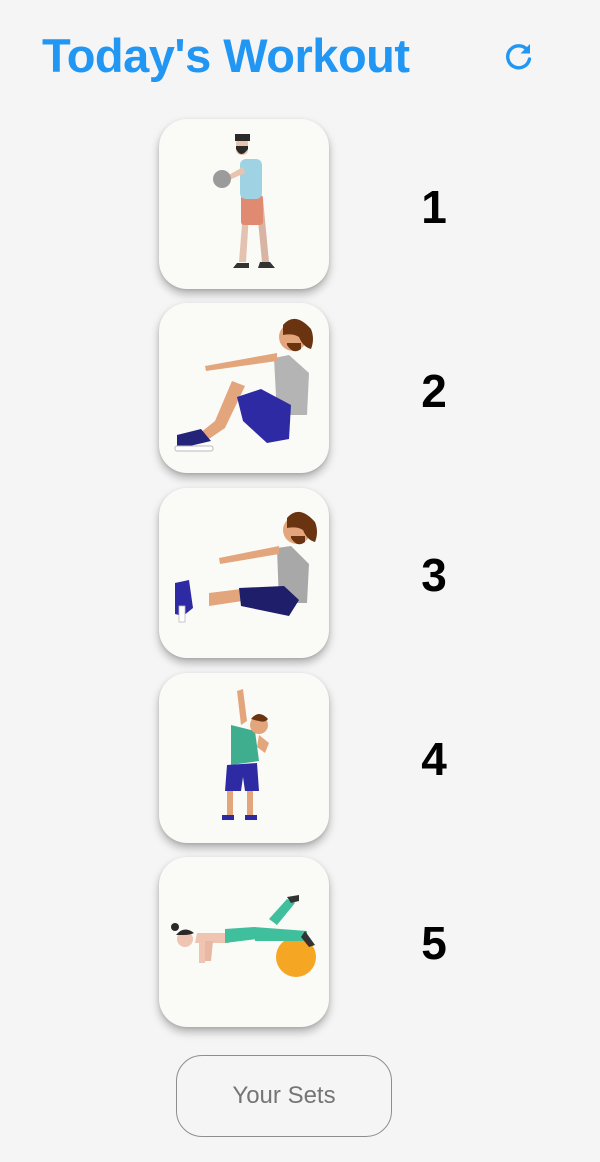 The height and width of the screenshot is (1162, 600). Describe the element at coordinates (434, 391) in the screenshot. I see `workout-number-2: 2` at that location.